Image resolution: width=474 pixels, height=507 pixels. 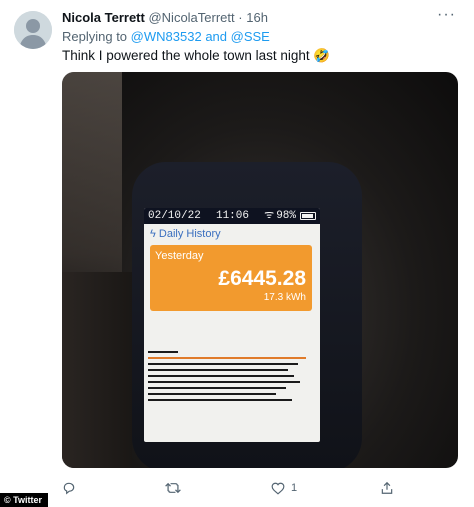 I want to click on meter-battery: ᯤ 98%, so click(x=290, y=216).